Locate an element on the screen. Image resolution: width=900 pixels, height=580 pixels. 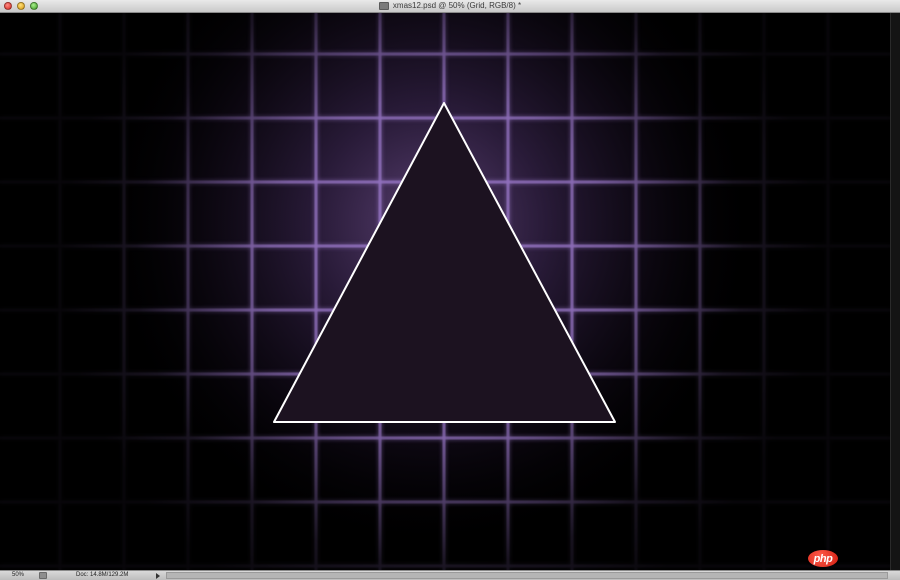
status-info-button is located at coordinates (43, 575).